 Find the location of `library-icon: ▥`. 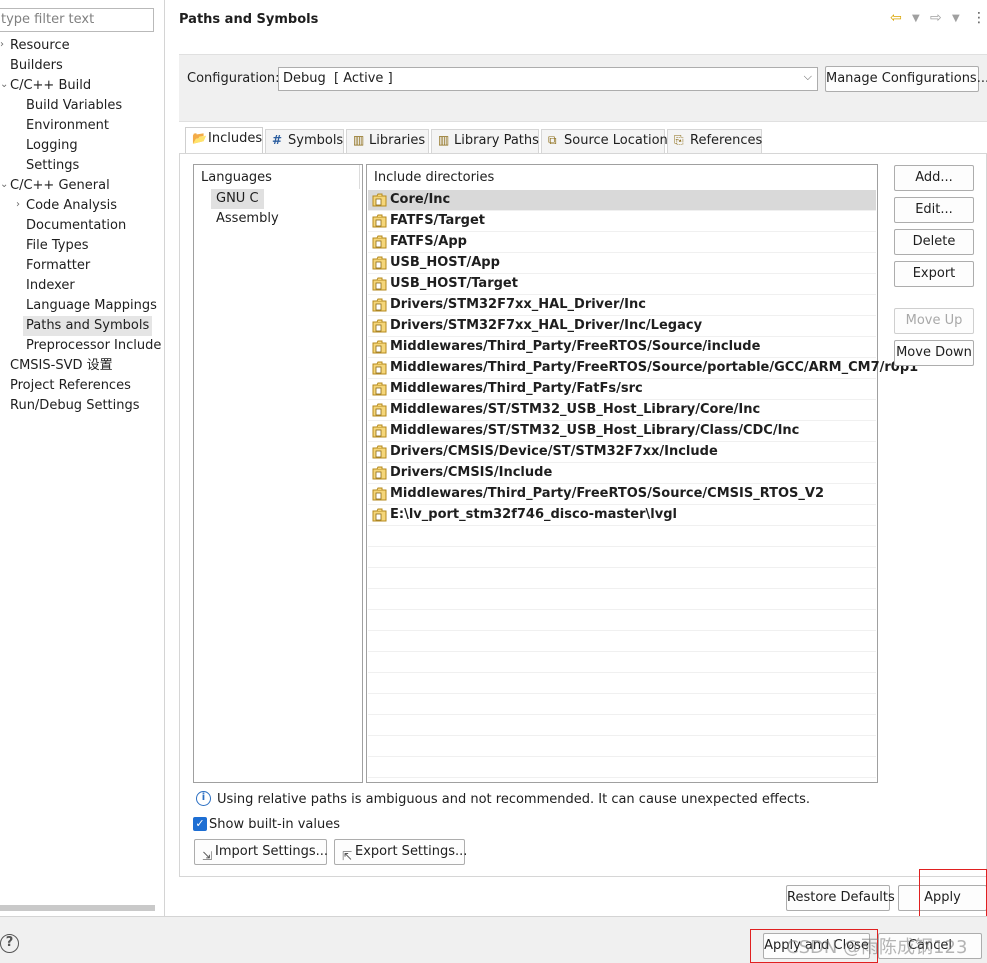

library-icon: ▥ is located at coordinates (359, 140).